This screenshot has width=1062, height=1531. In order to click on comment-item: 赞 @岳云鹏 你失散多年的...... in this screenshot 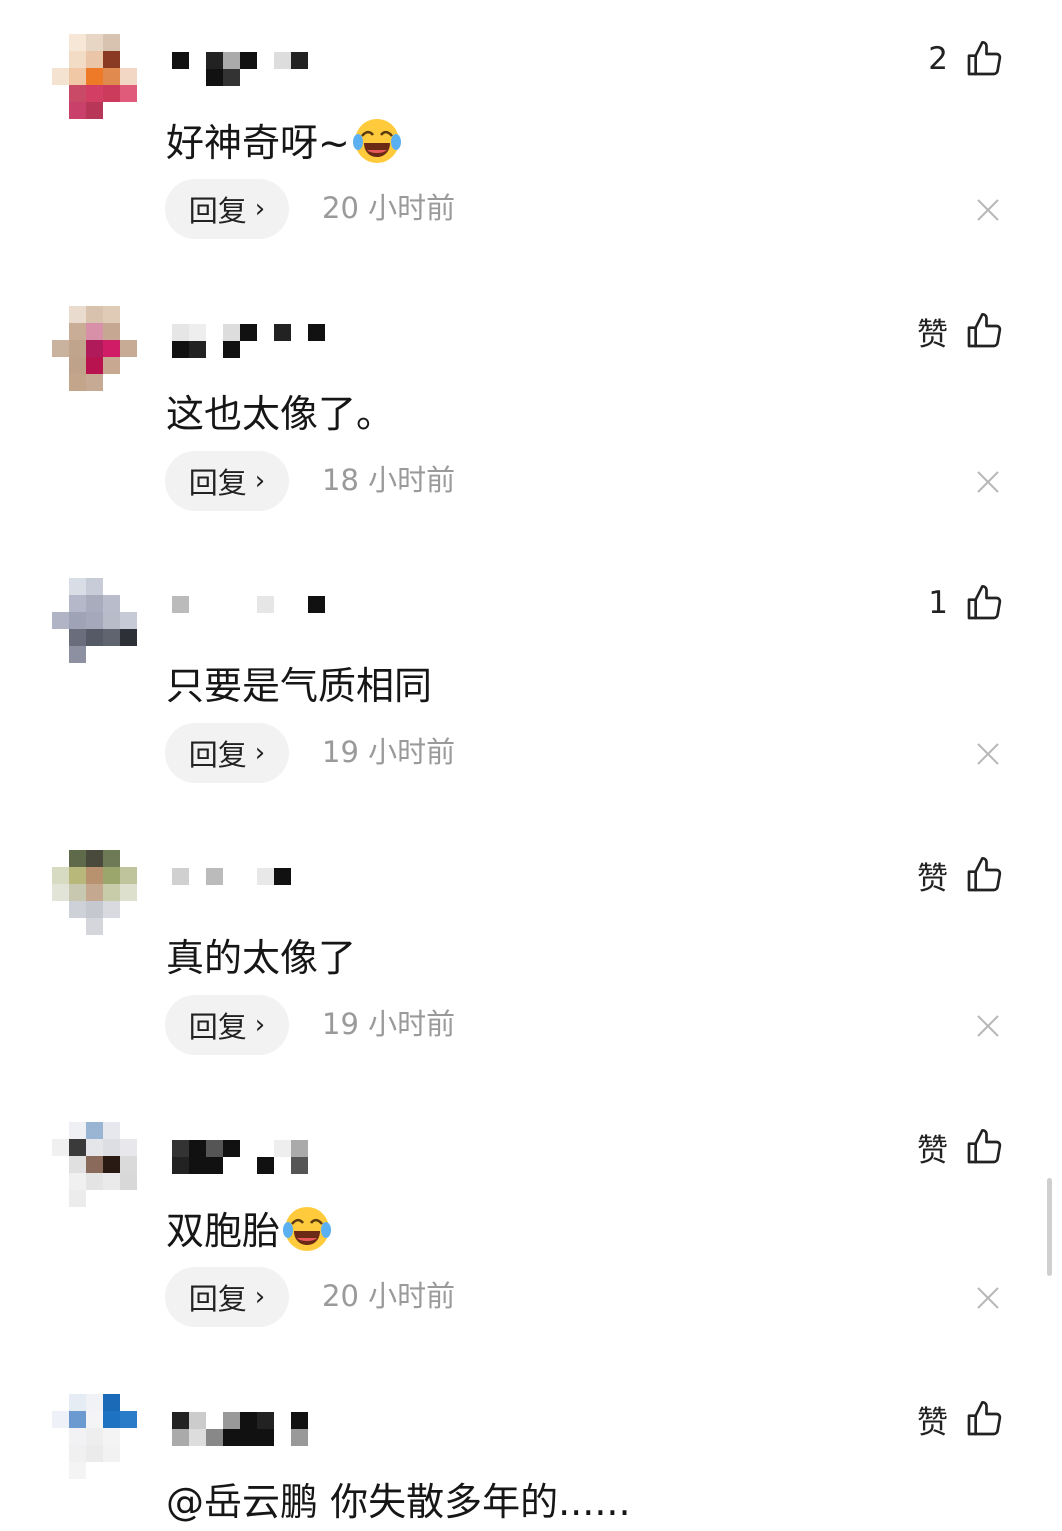, I will do `click(531, 1453)`.